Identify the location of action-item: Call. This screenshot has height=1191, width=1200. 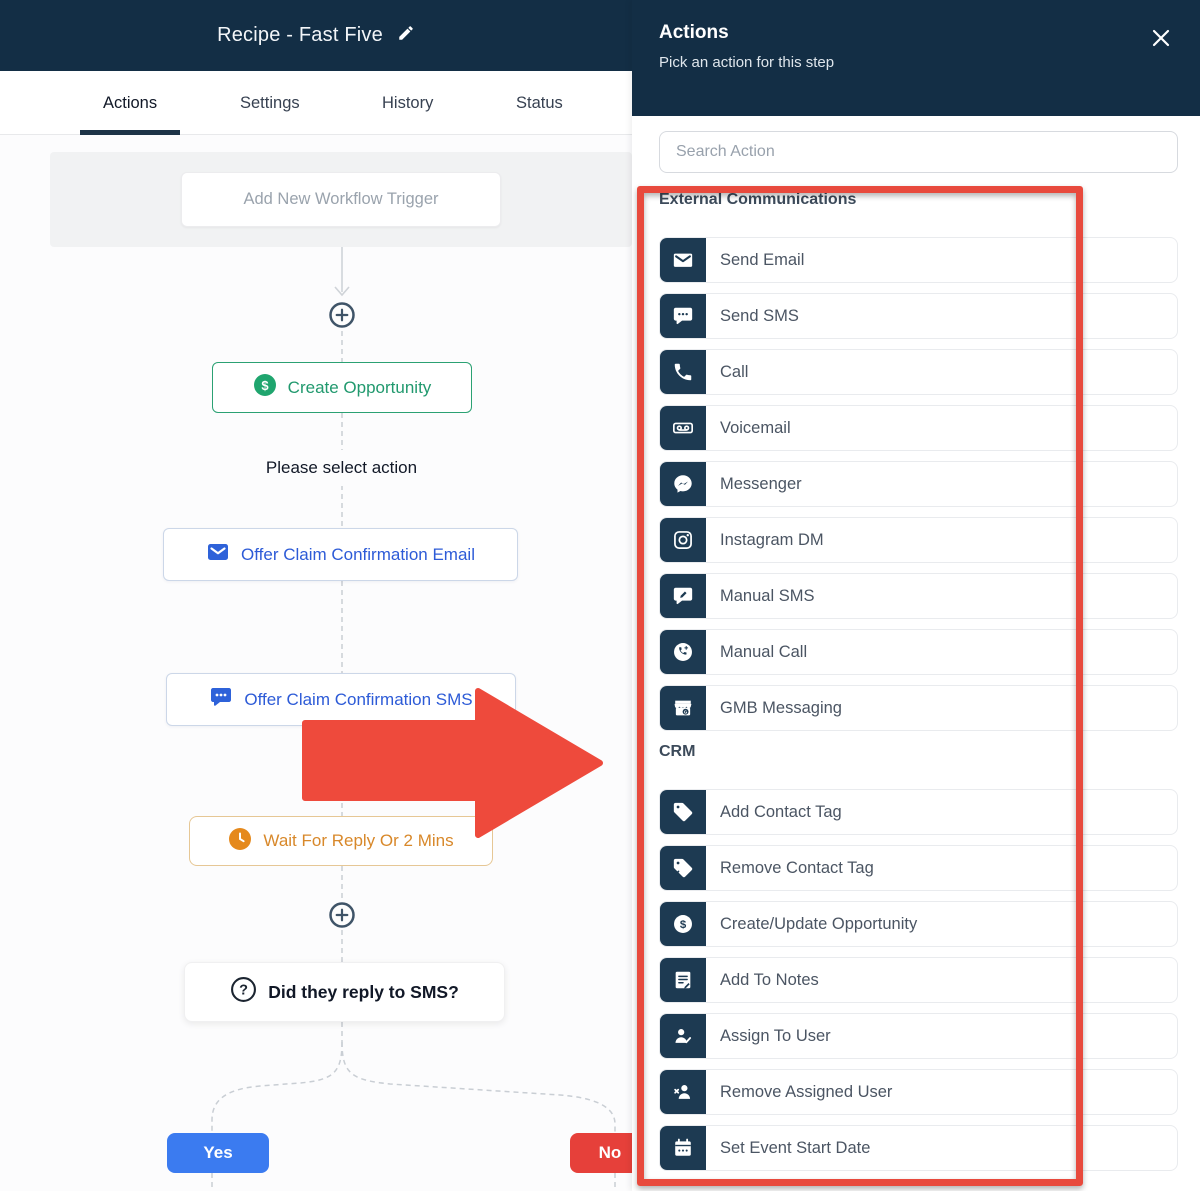
(918, 372).